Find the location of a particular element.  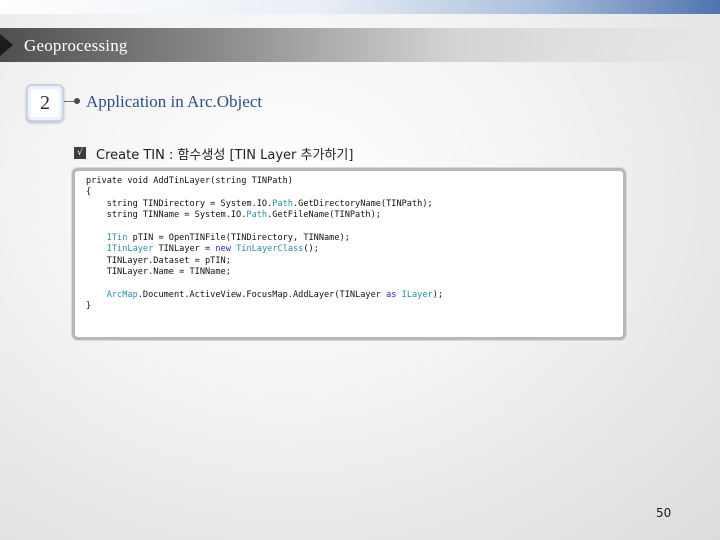

section-heading: Application in Arc.Object is located at coordinates (174, 101).